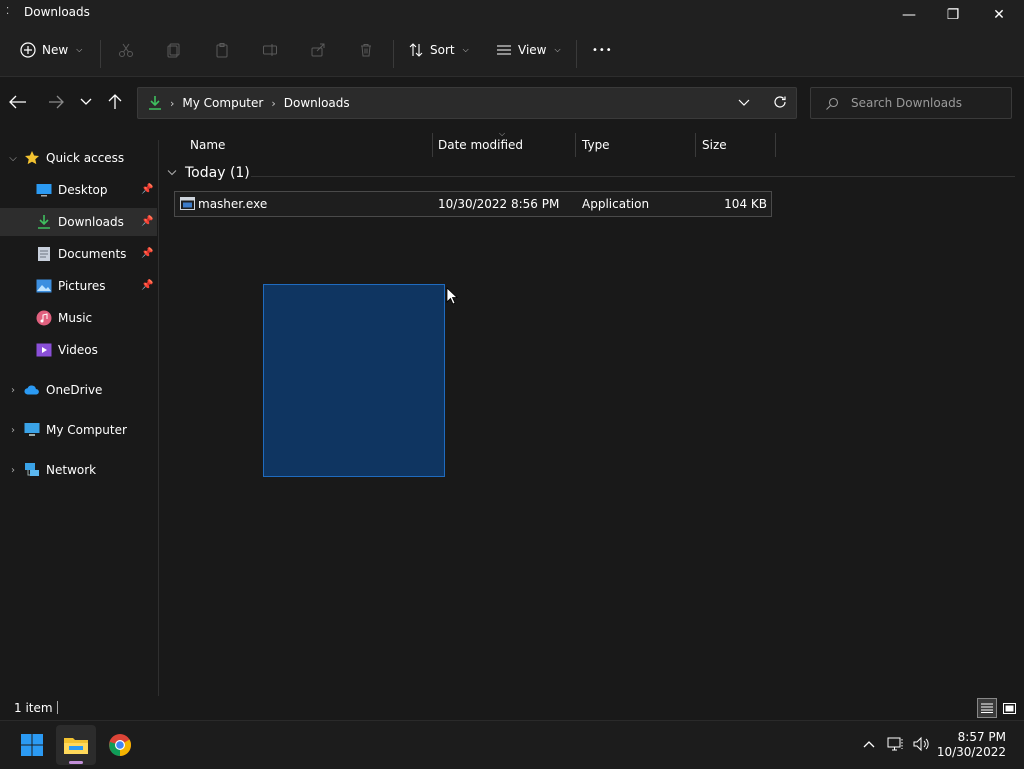  I want to click on arrow-up-icon, so click(115, 101).